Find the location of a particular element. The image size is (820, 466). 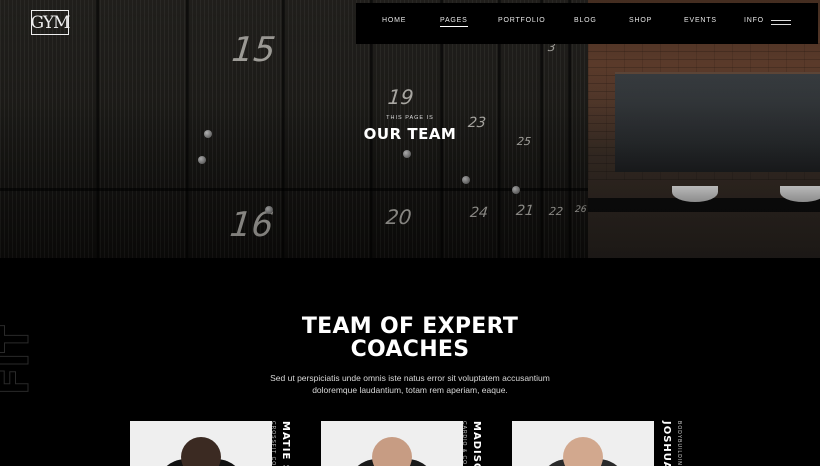

team-member-role: CROSSFIT CO is located at coordinates (273, 443).